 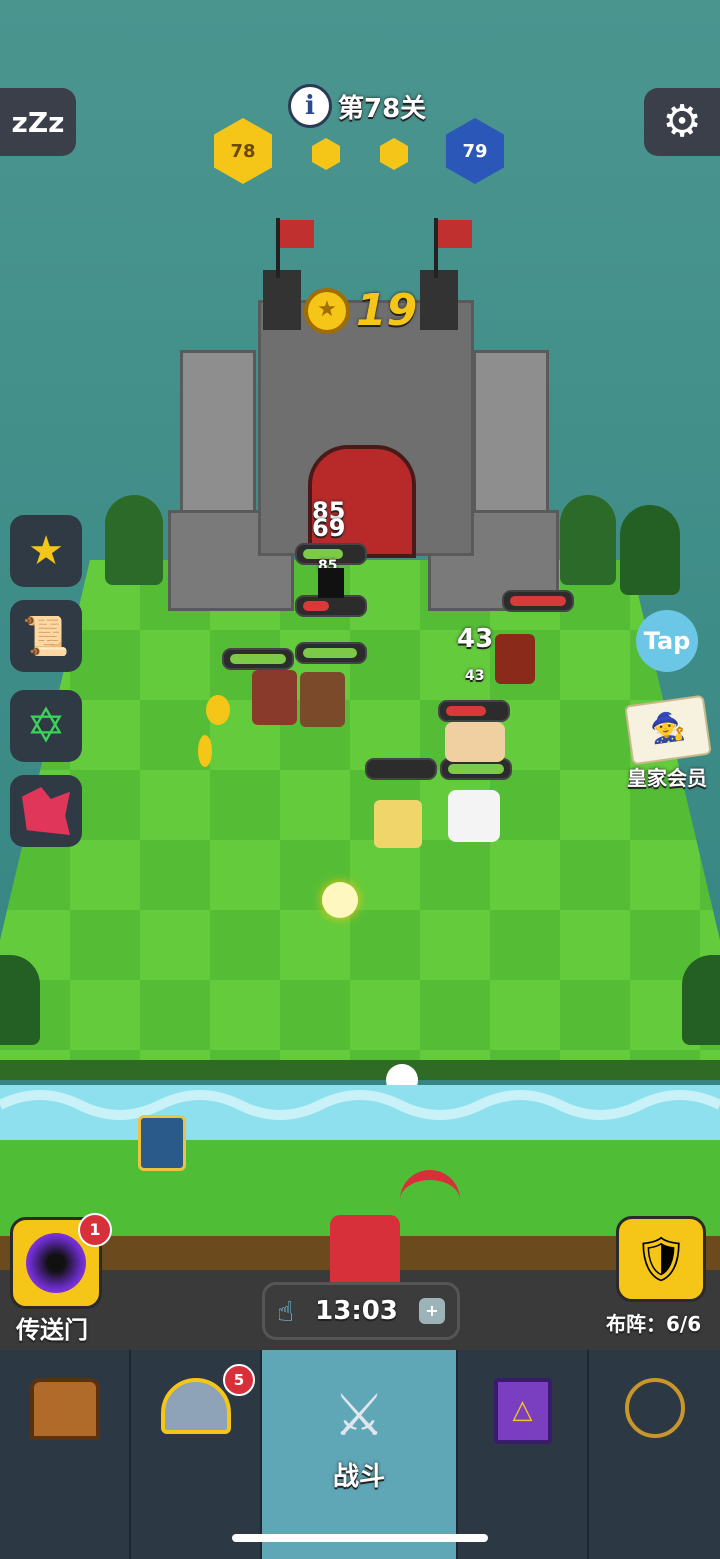 What do you see at coordinates (523, 1454) in the screenshot?
I see `tab-spellbook: △` at bounding box center [523, 1454].